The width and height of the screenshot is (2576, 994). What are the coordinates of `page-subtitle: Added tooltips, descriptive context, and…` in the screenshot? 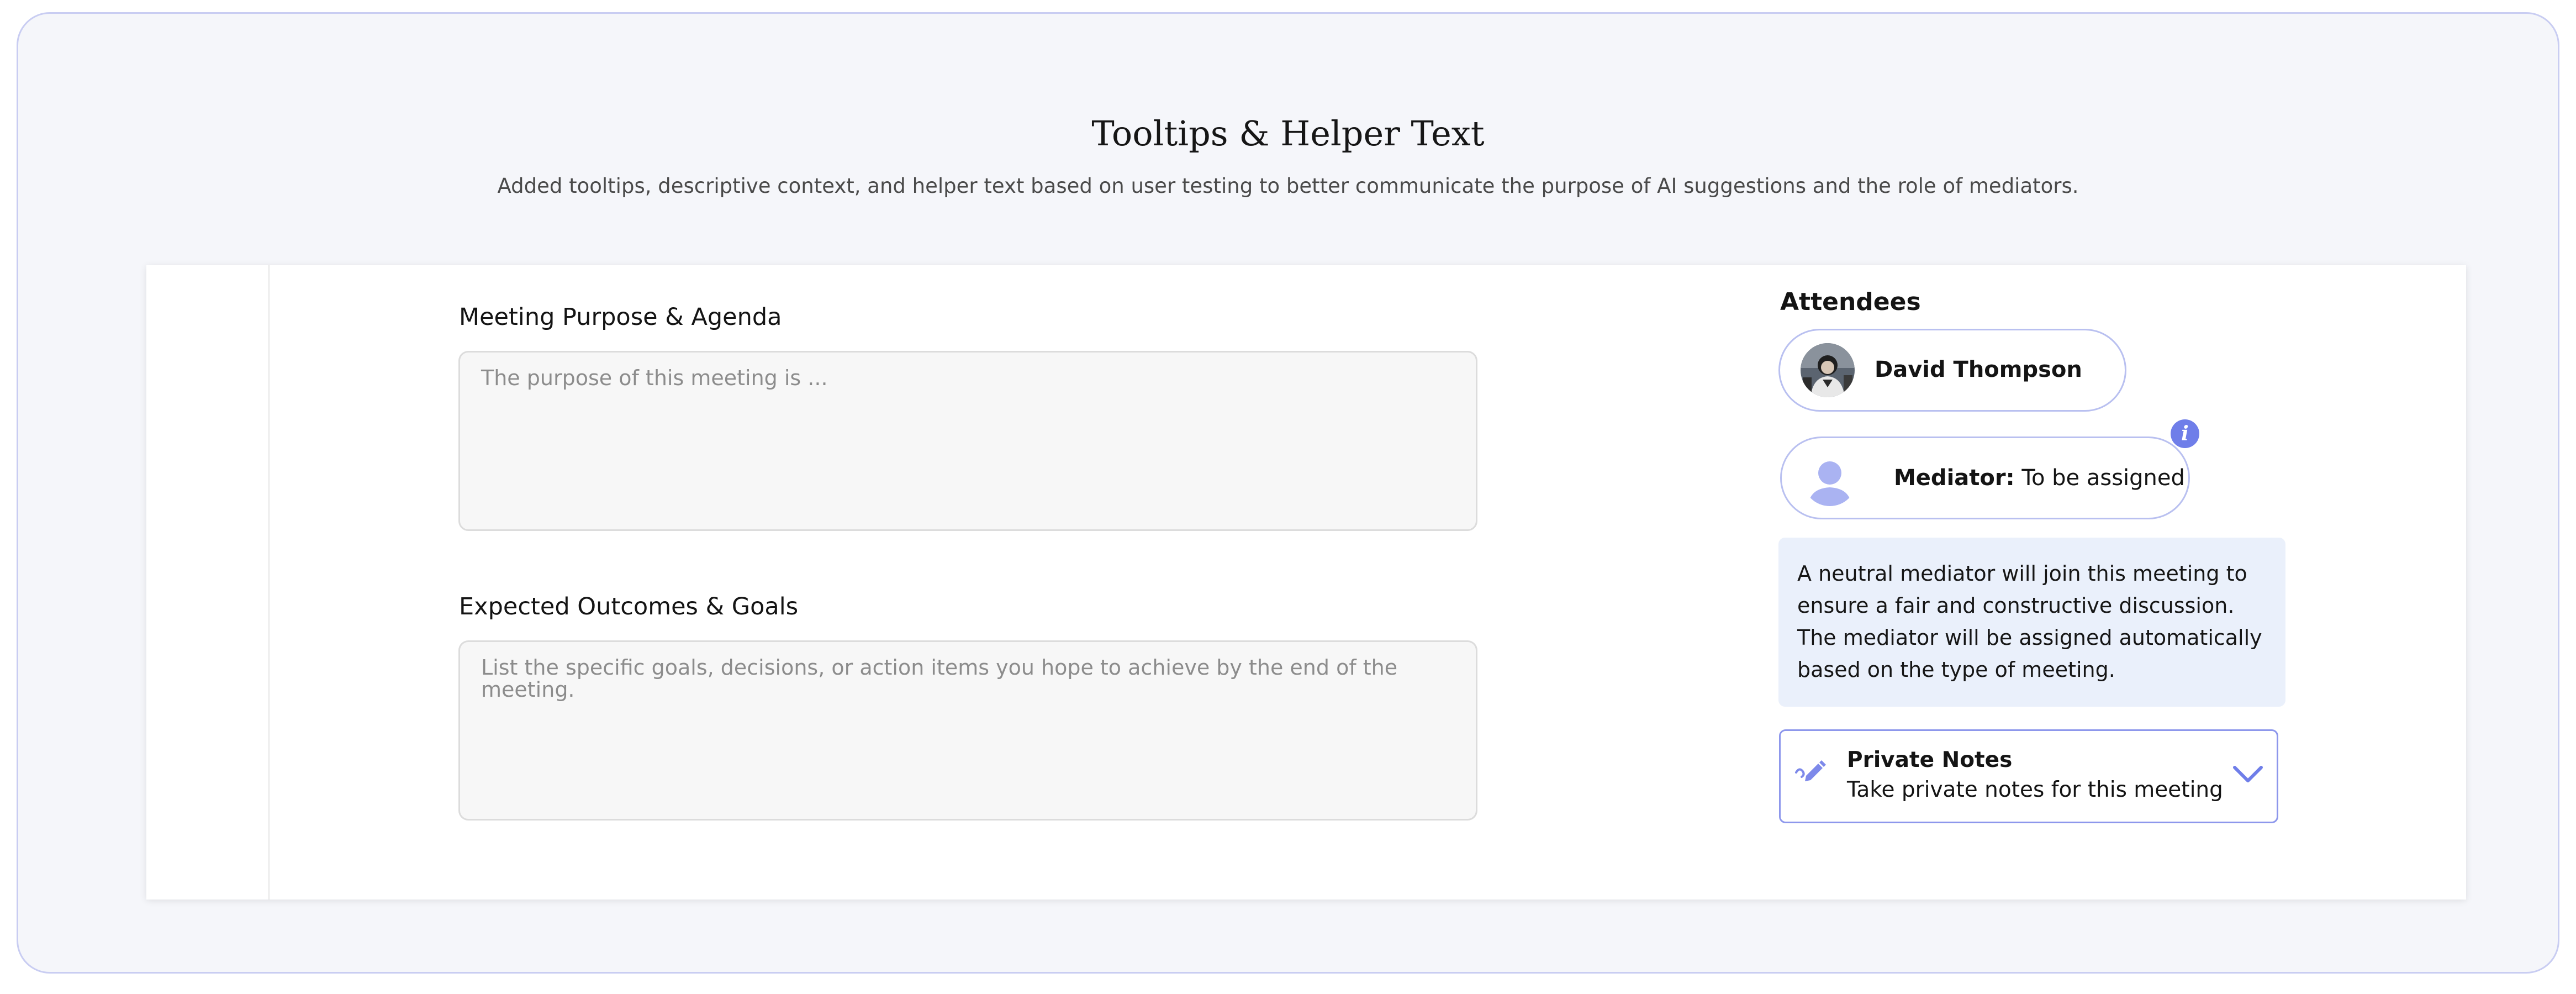 It's located at (1288, 186).